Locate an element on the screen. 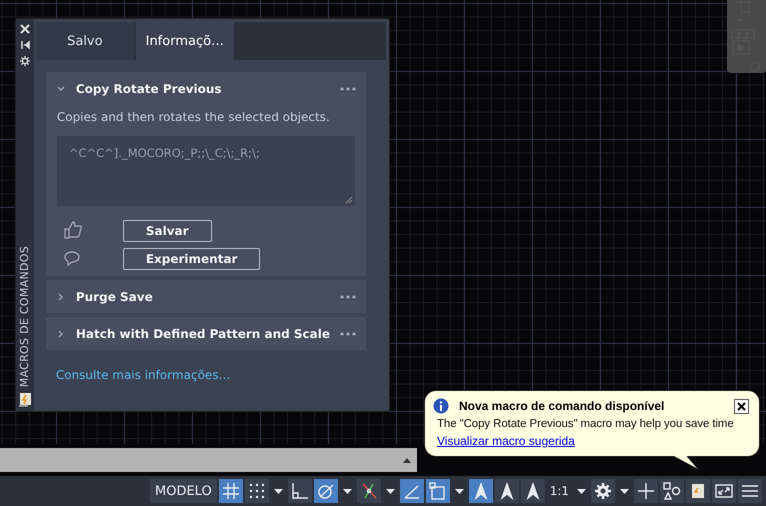  document-button is located at coordinates (698, 491).